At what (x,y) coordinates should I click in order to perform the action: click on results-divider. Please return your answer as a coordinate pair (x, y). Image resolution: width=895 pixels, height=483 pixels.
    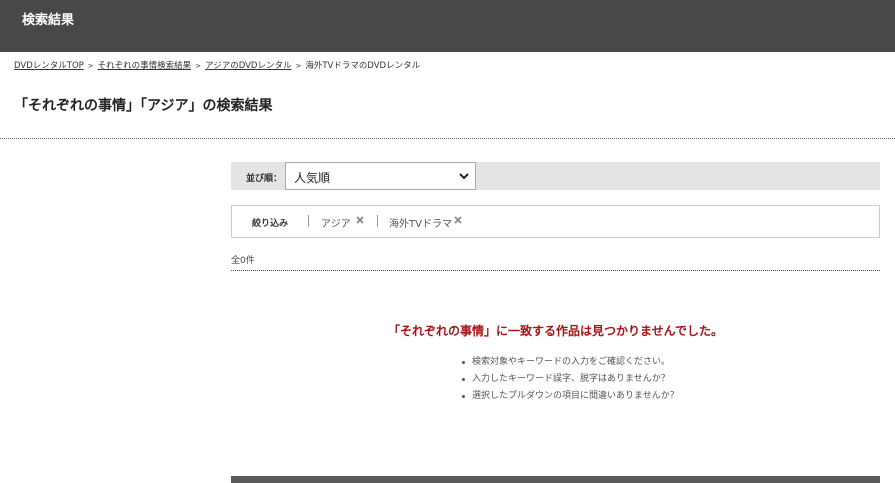
    Looking at the image, I should click on (555, 270).